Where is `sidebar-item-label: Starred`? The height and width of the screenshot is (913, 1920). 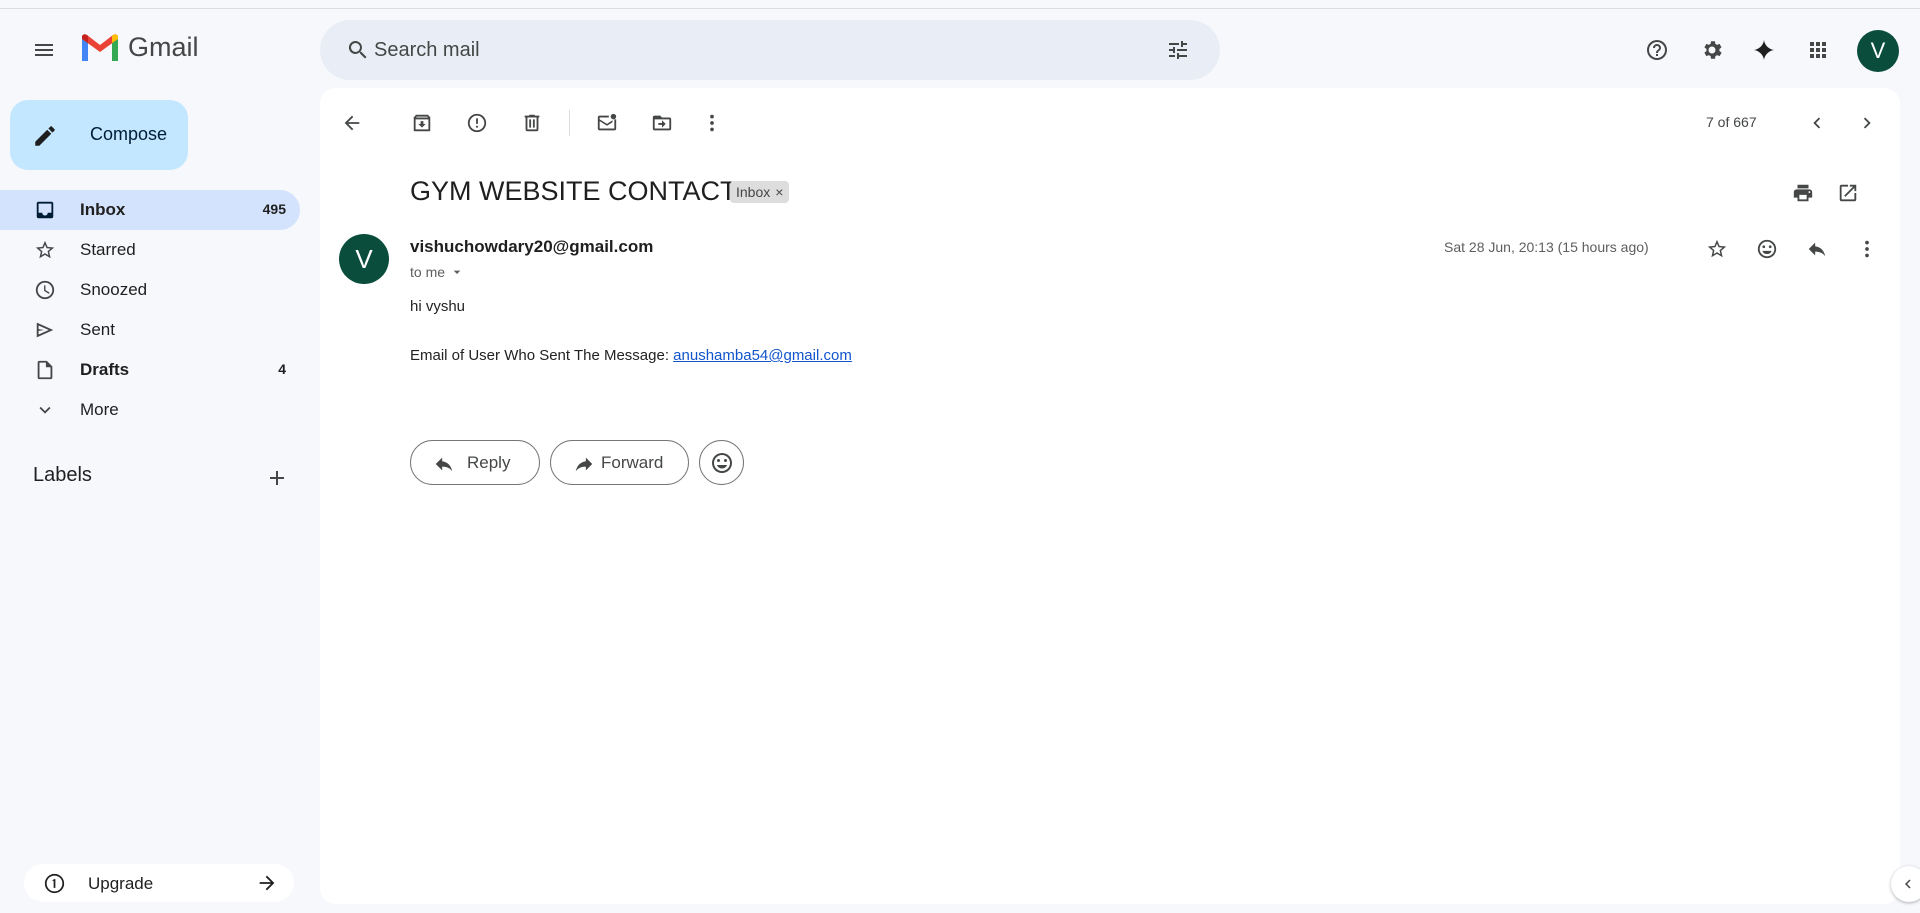
sidebar-item-label: Starred is located at coordinates (108, 249).